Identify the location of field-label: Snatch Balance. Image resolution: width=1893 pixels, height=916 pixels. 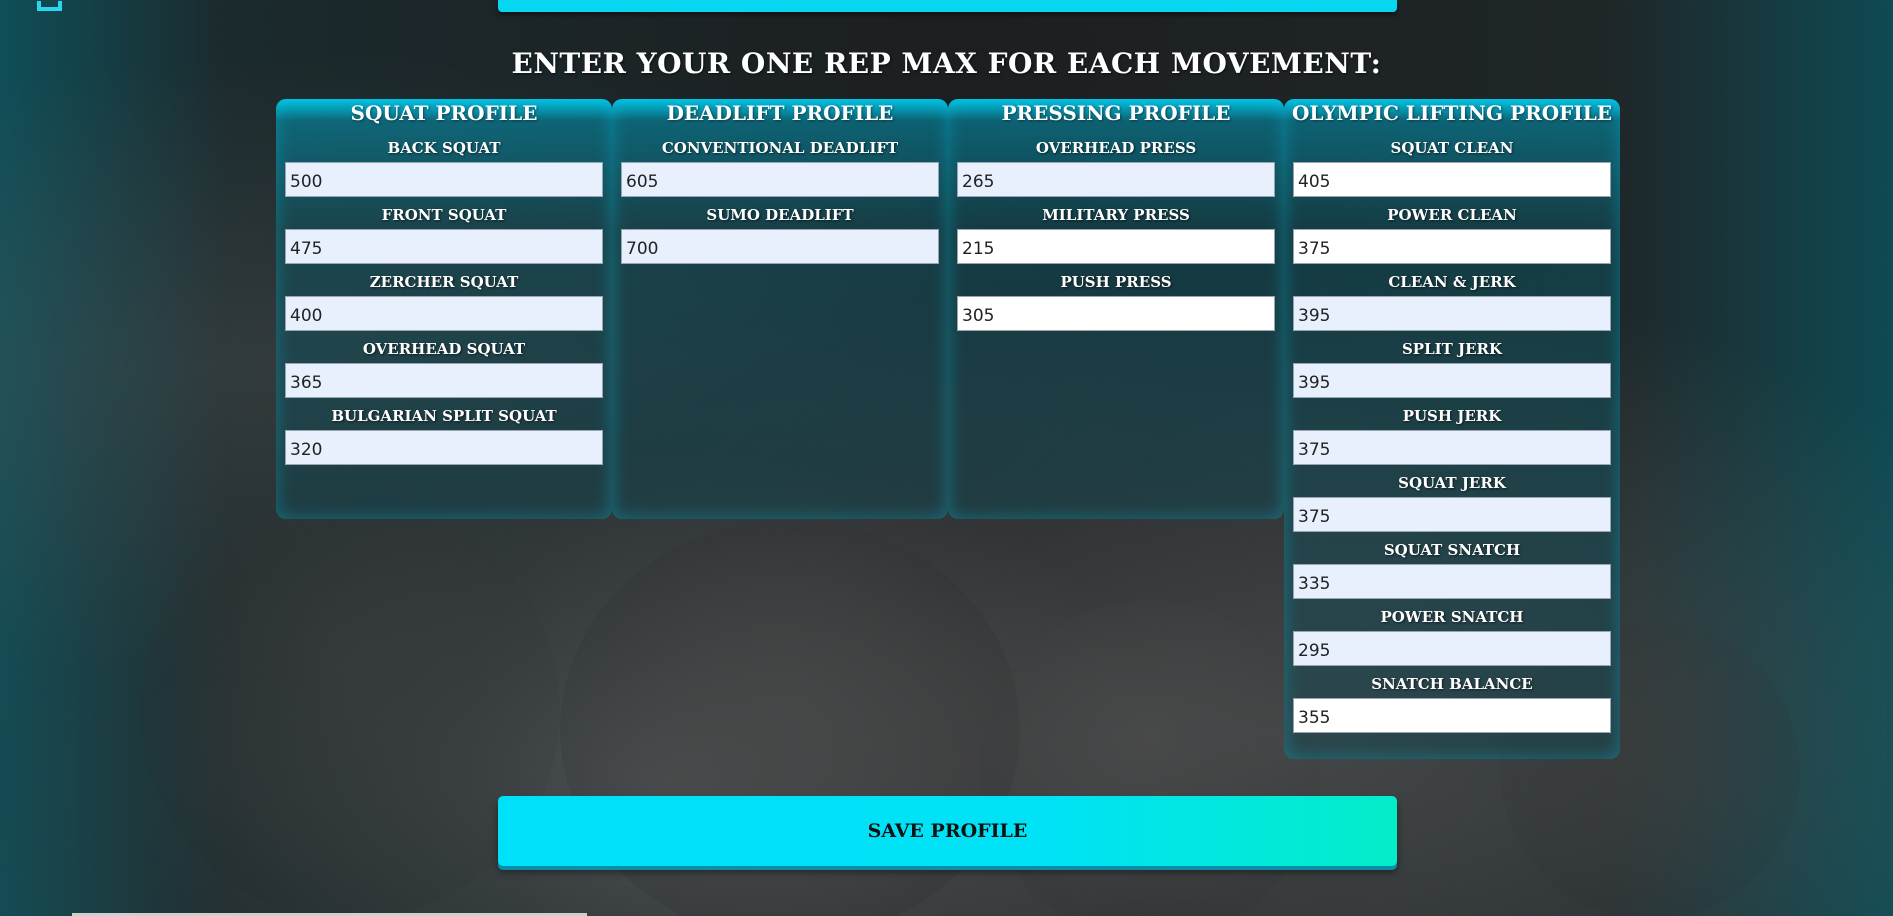
(1452, 684).